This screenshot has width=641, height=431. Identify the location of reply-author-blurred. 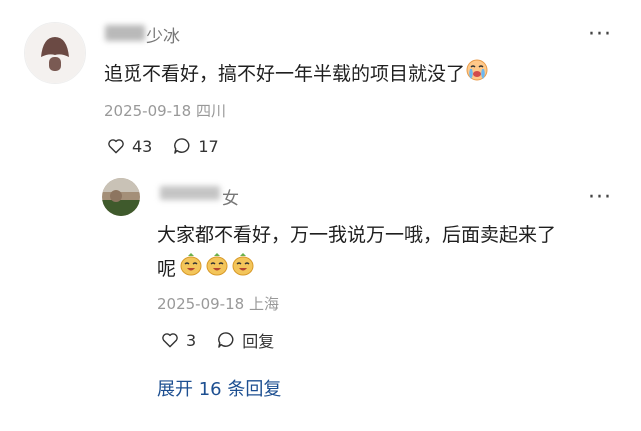
(190, 193).